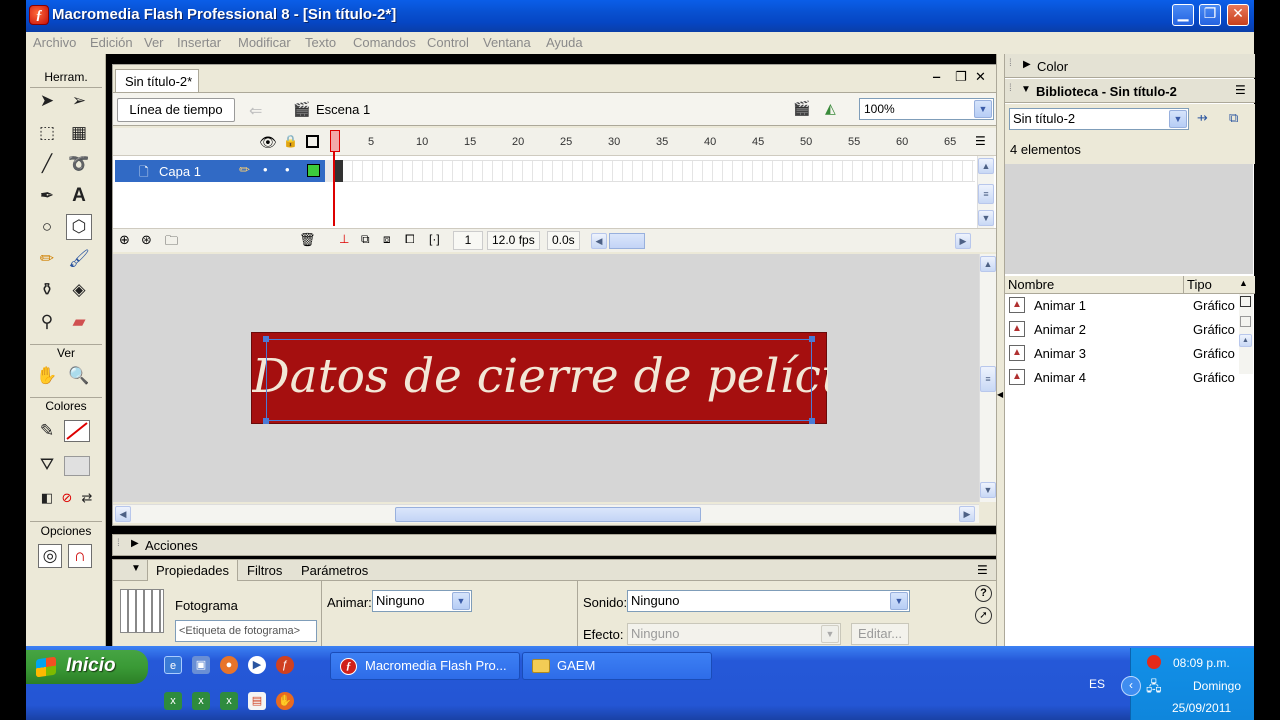  I want to click on zoom-tool-icon: 🔍, so click(79, 376).